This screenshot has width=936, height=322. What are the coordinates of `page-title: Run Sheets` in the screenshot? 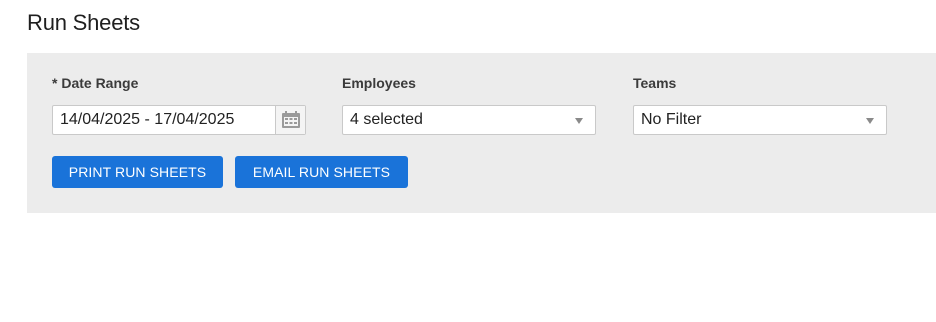 It's located at (83, 22).